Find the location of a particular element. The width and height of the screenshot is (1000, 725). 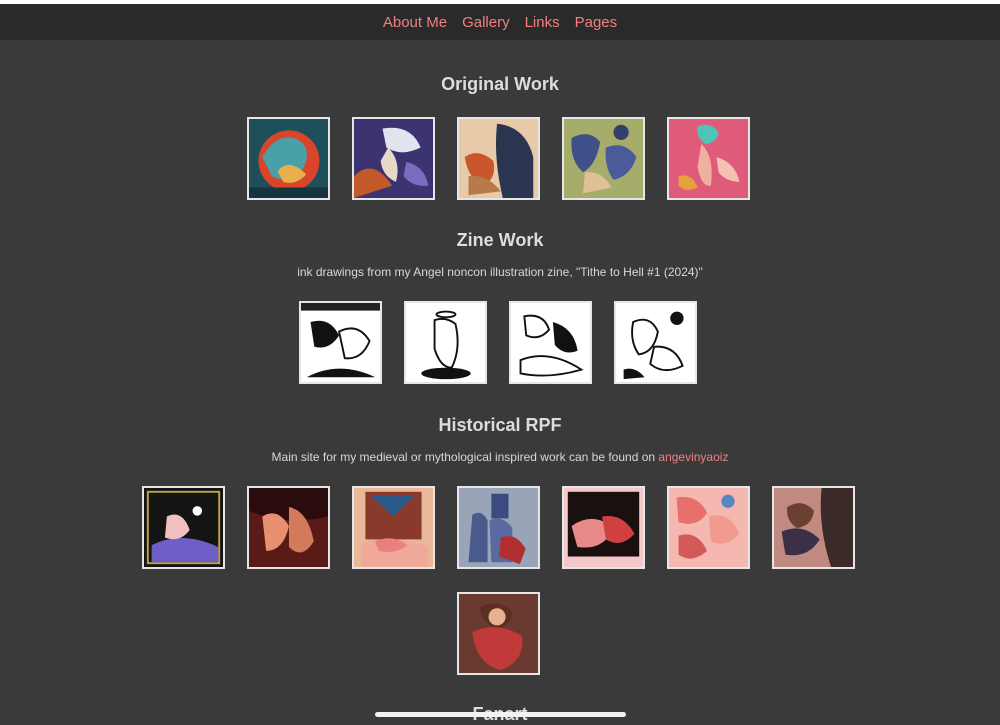

nav-links-link: Links is located at coordinates (542, 22).